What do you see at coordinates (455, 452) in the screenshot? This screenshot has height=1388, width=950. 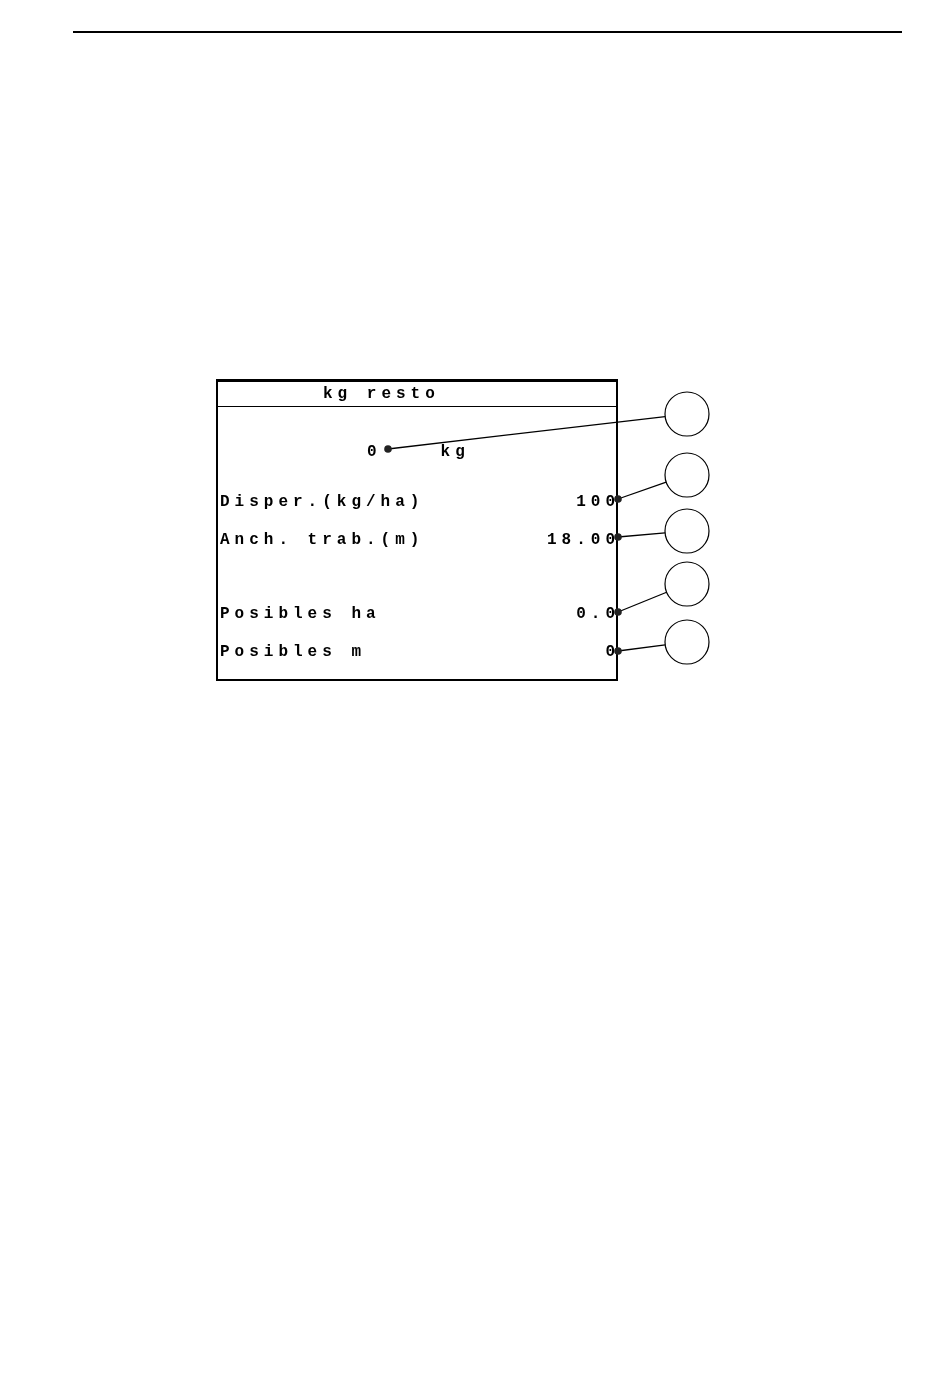 I see `unit-label: kg` at bounding box center [455, 452].